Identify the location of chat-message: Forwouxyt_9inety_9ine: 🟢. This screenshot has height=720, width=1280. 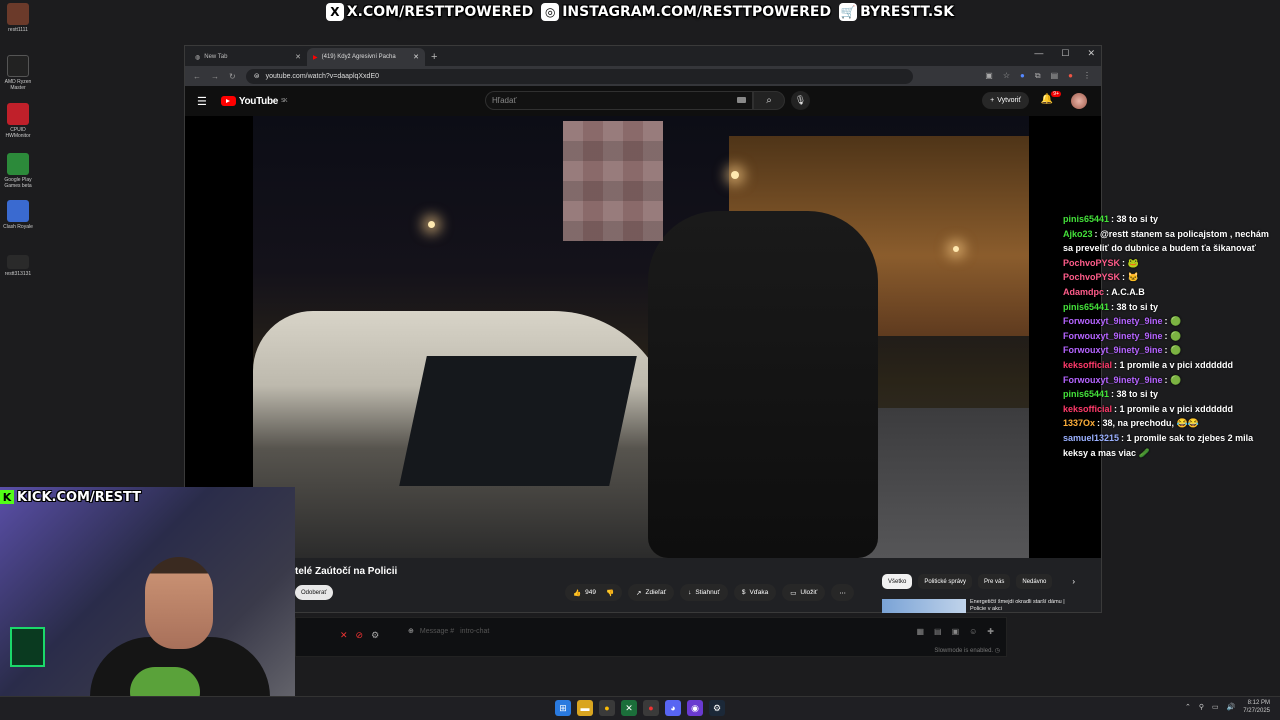
(1170, 321).